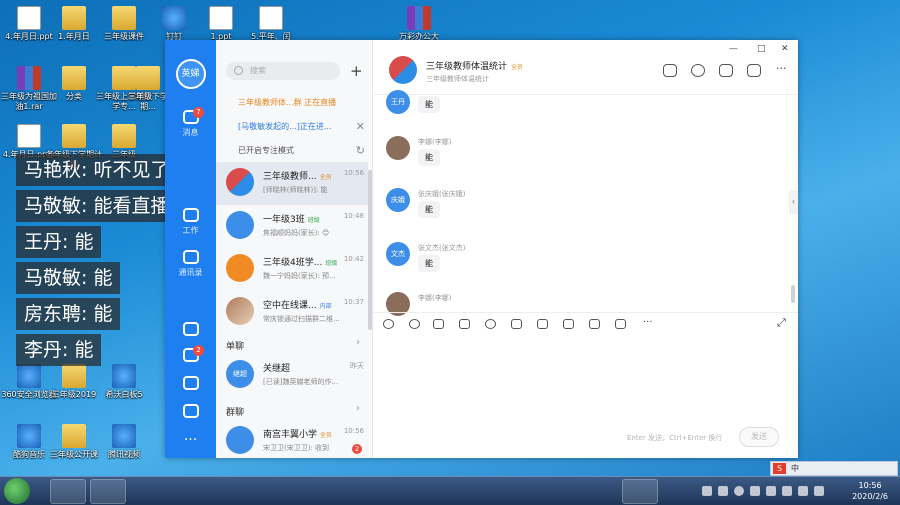  I want to click on rail-item-mail, so click(190, 412).